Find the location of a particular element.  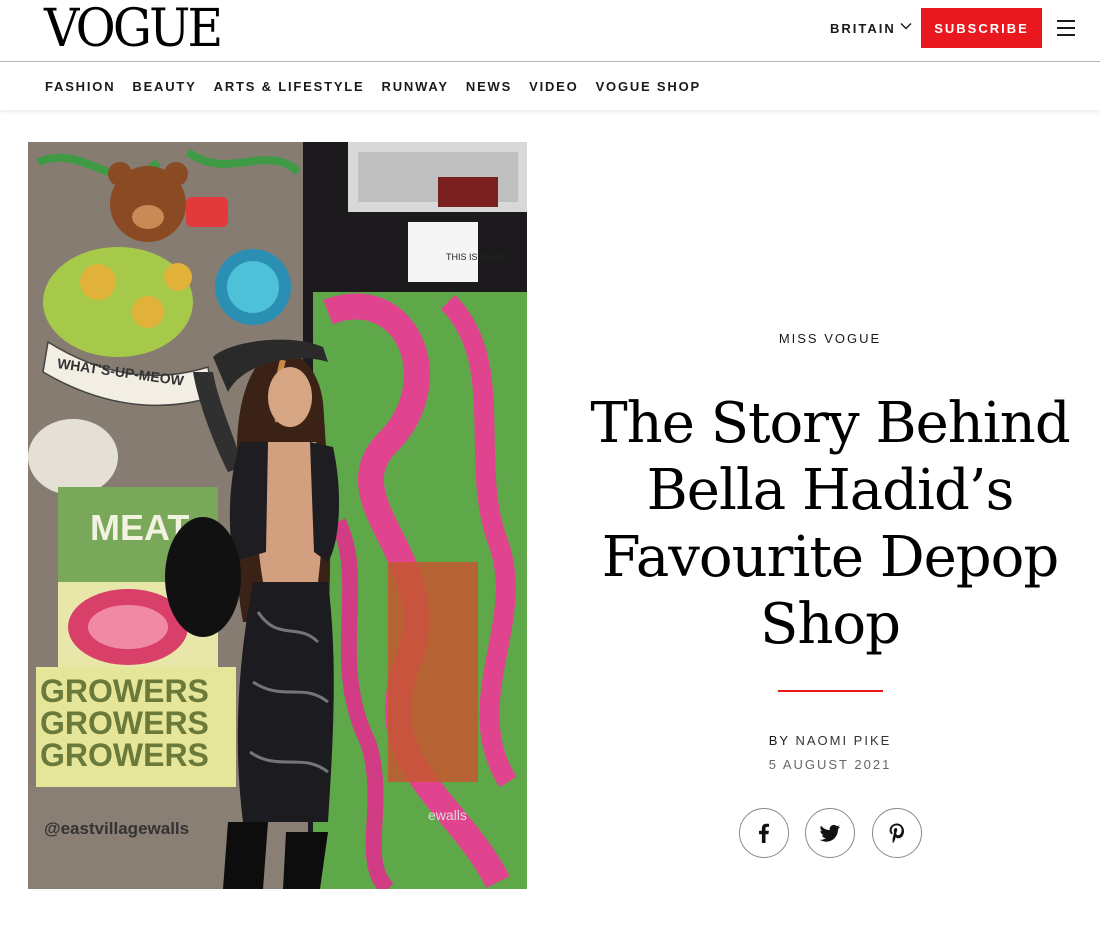

sticker-text: THIS IS OKAY is located at coordinates (475, 257).